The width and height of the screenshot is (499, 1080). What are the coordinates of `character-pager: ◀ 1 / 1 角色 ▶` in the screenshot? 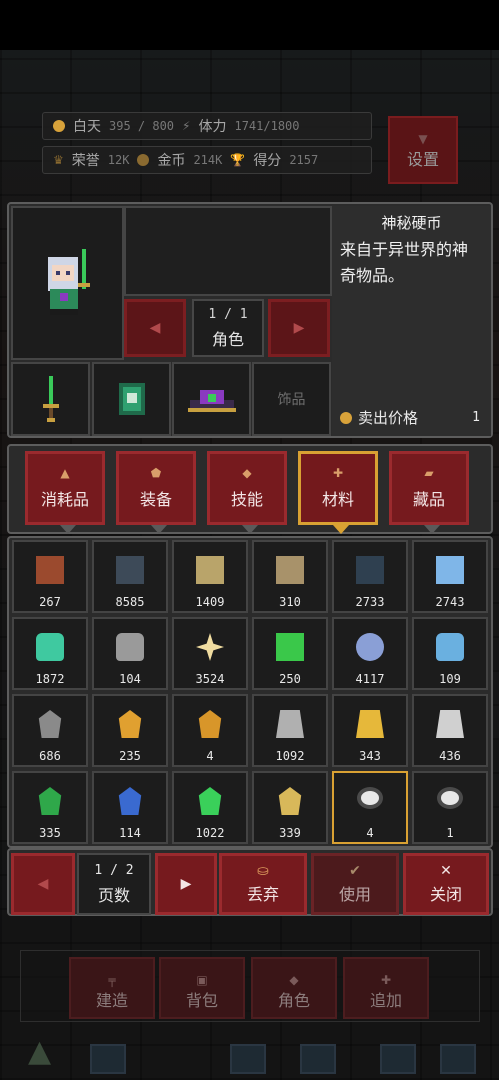 It's located at (228, 328).